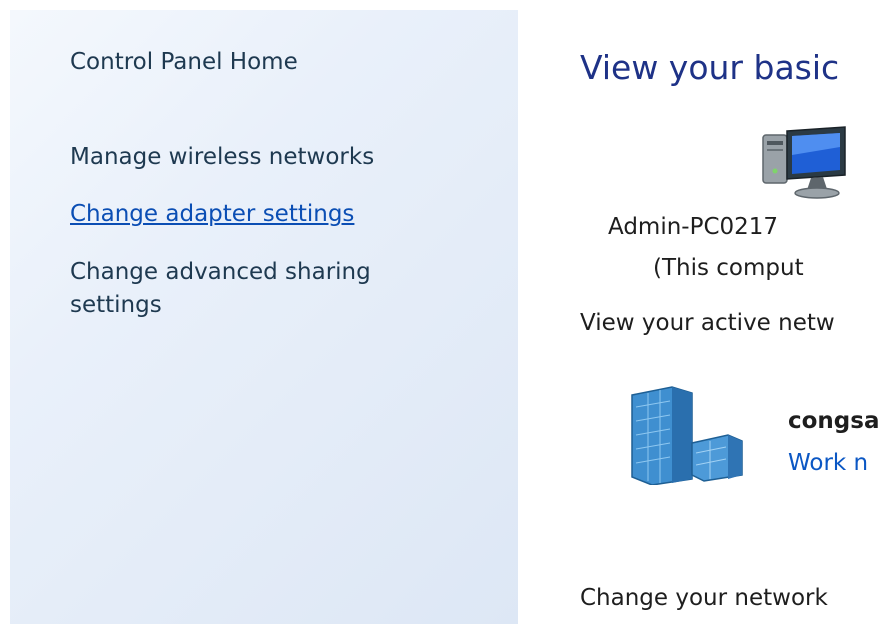 The height and width of the screenshot is (624, 886). I want to click on computer-name: Admin-PC0217, so click(693, 227).